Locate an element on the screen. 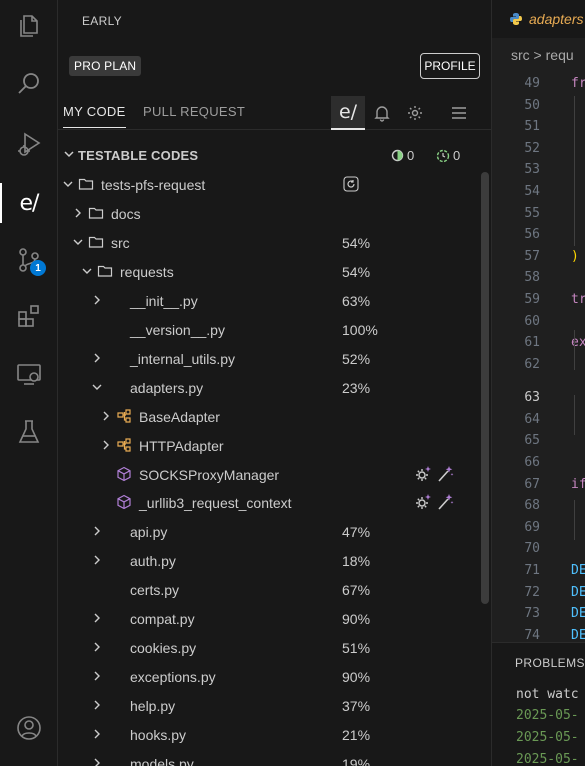 This screenshot has height=766, width=585. tree-item-label: __version__.py is located at coordinates (177, 330).